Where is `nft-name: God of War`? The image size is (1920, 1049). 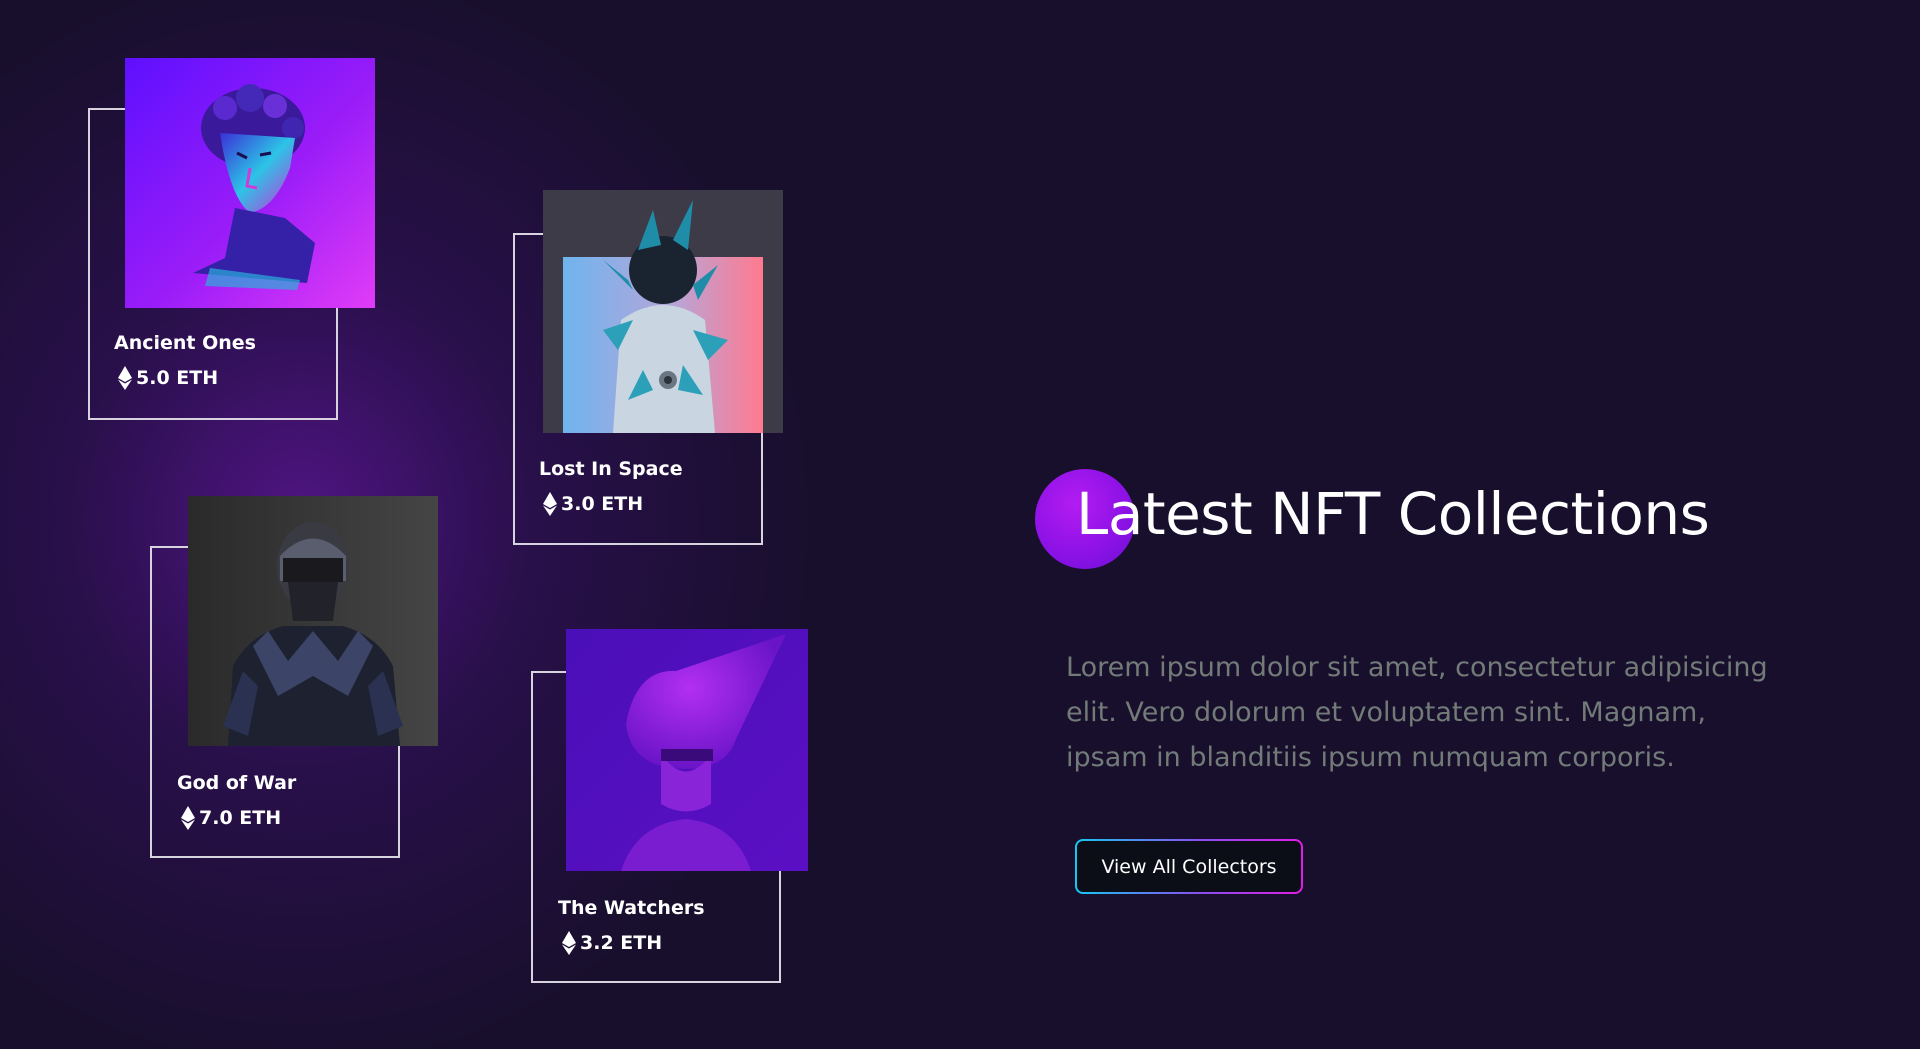 nft-name: God of War is located at coordinates (237, 783).